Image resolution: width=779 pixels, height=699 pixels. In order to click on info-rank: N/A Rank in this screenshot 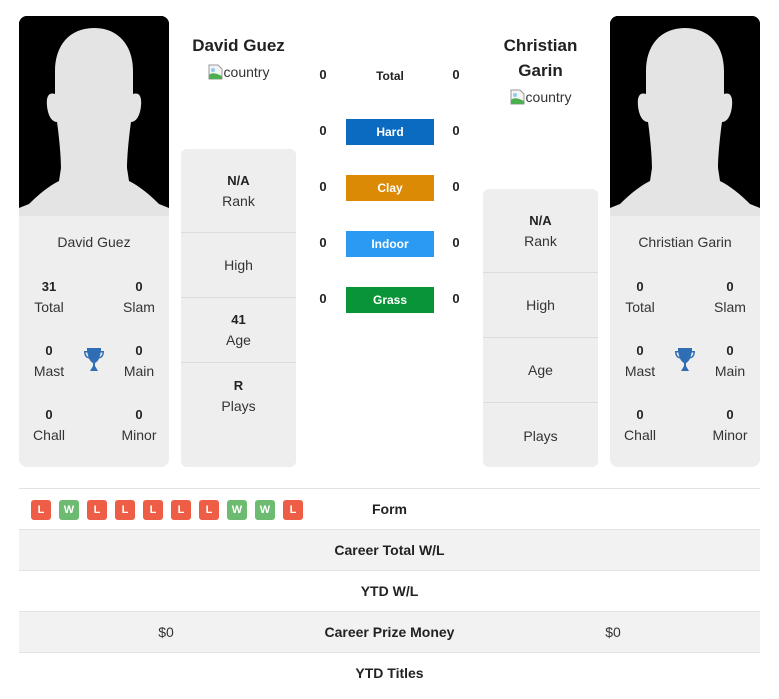, I will do `click(540, 231)`.